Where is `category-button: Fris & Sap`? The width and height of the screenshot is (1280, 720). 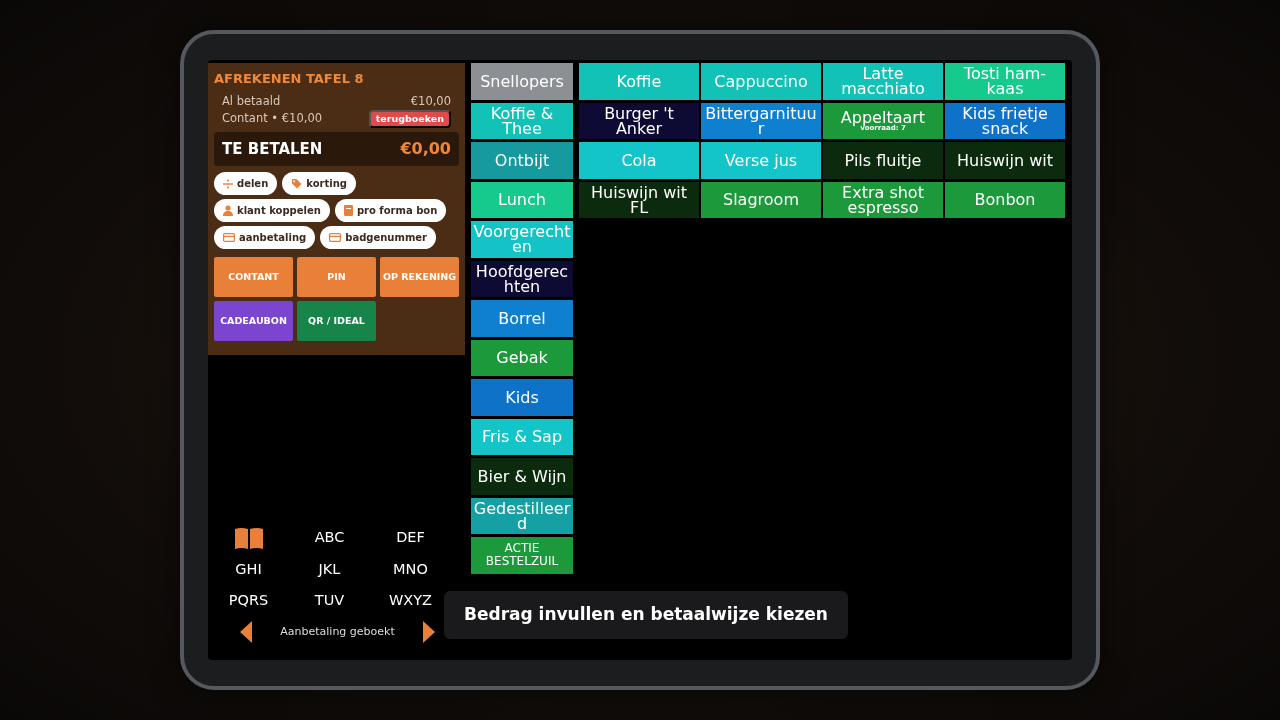 category-button: Fris & Sap is located at coordinates (522, 436).